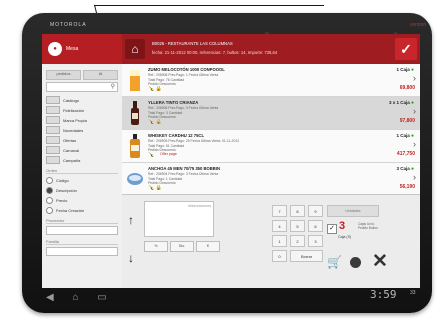 This screenshot has width=440, height=320. What do you see at coordinates (131, 258) in the screenshot?
I see `arrow-down-button: ↓` at bounding box center [131, 258].